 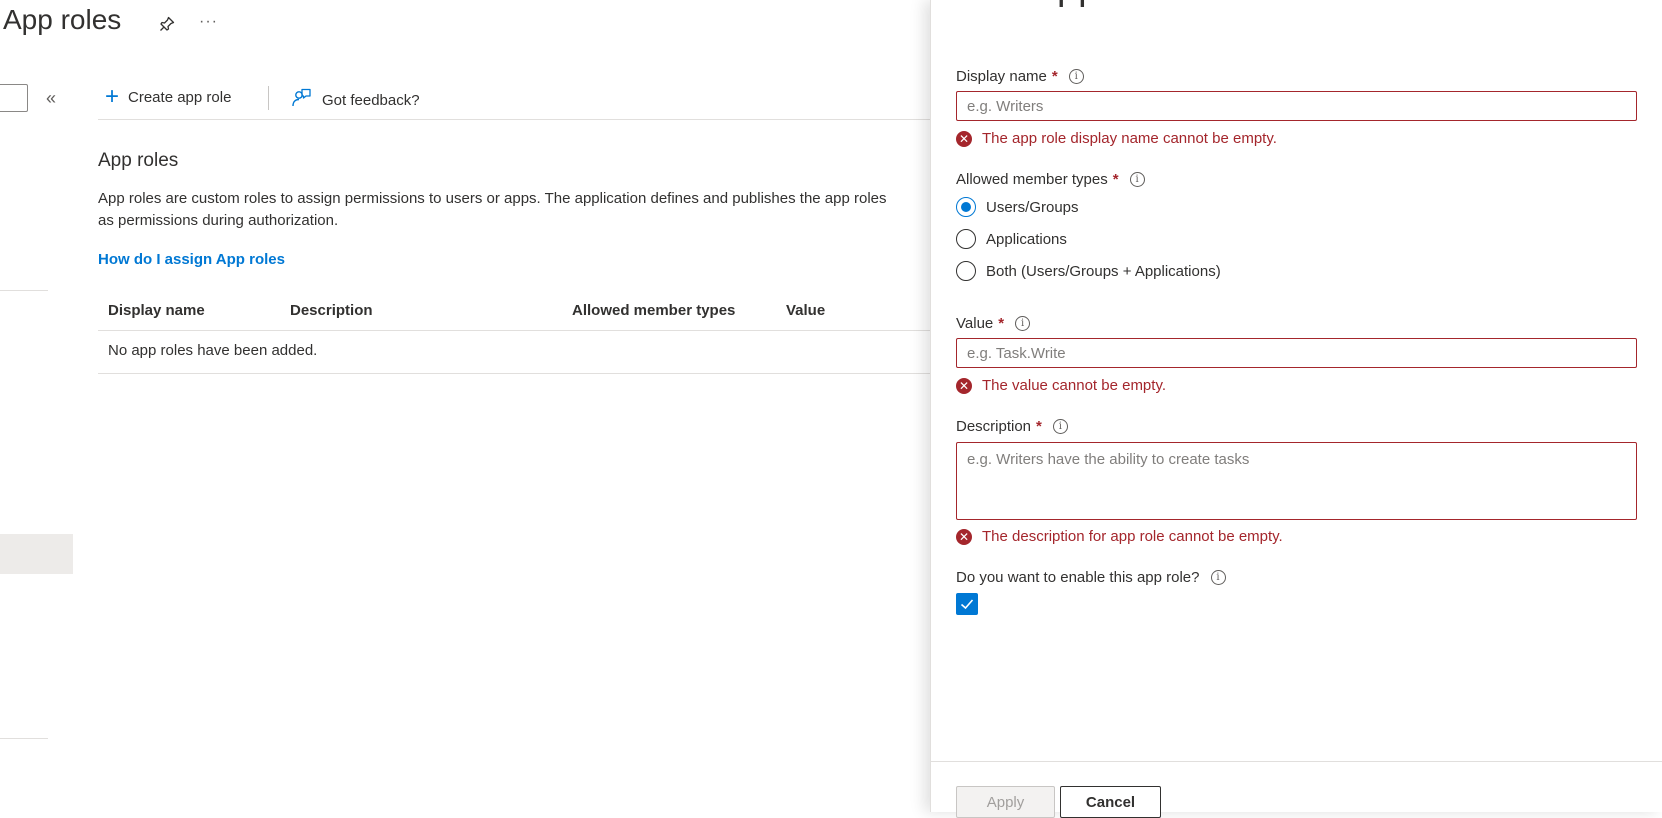 I want to click on command-divider, so click(x=268, y=98).